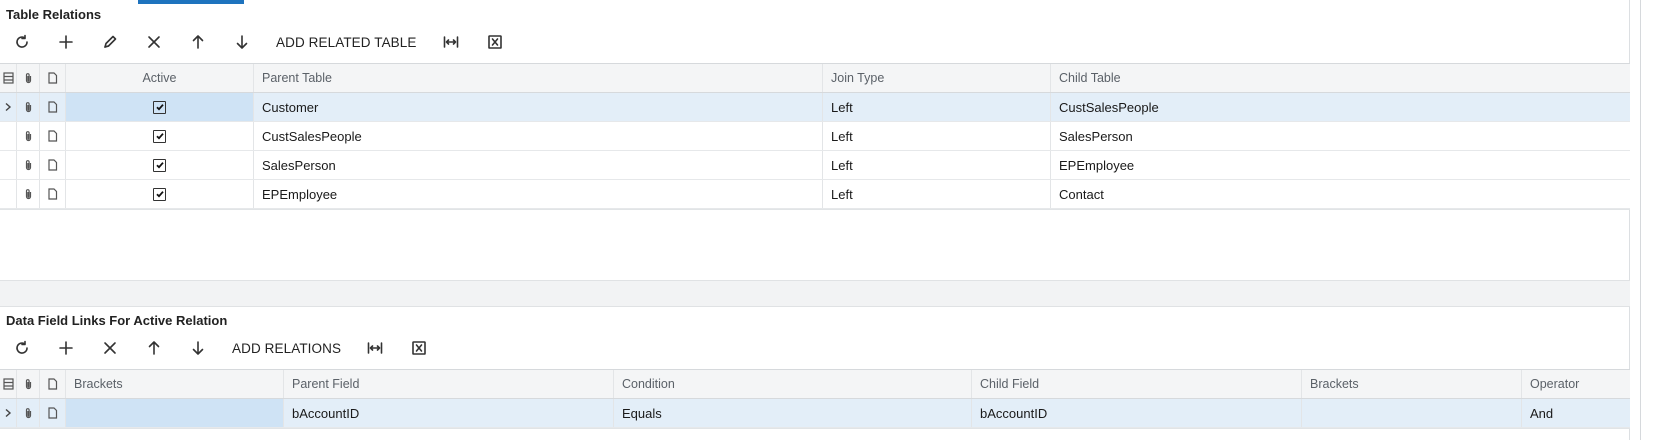 The width and height of the screenshot is (1653, 440). Describe the element at coordinates (793, 384) in the screenshot. I see `col-condition: Condition` at that location.